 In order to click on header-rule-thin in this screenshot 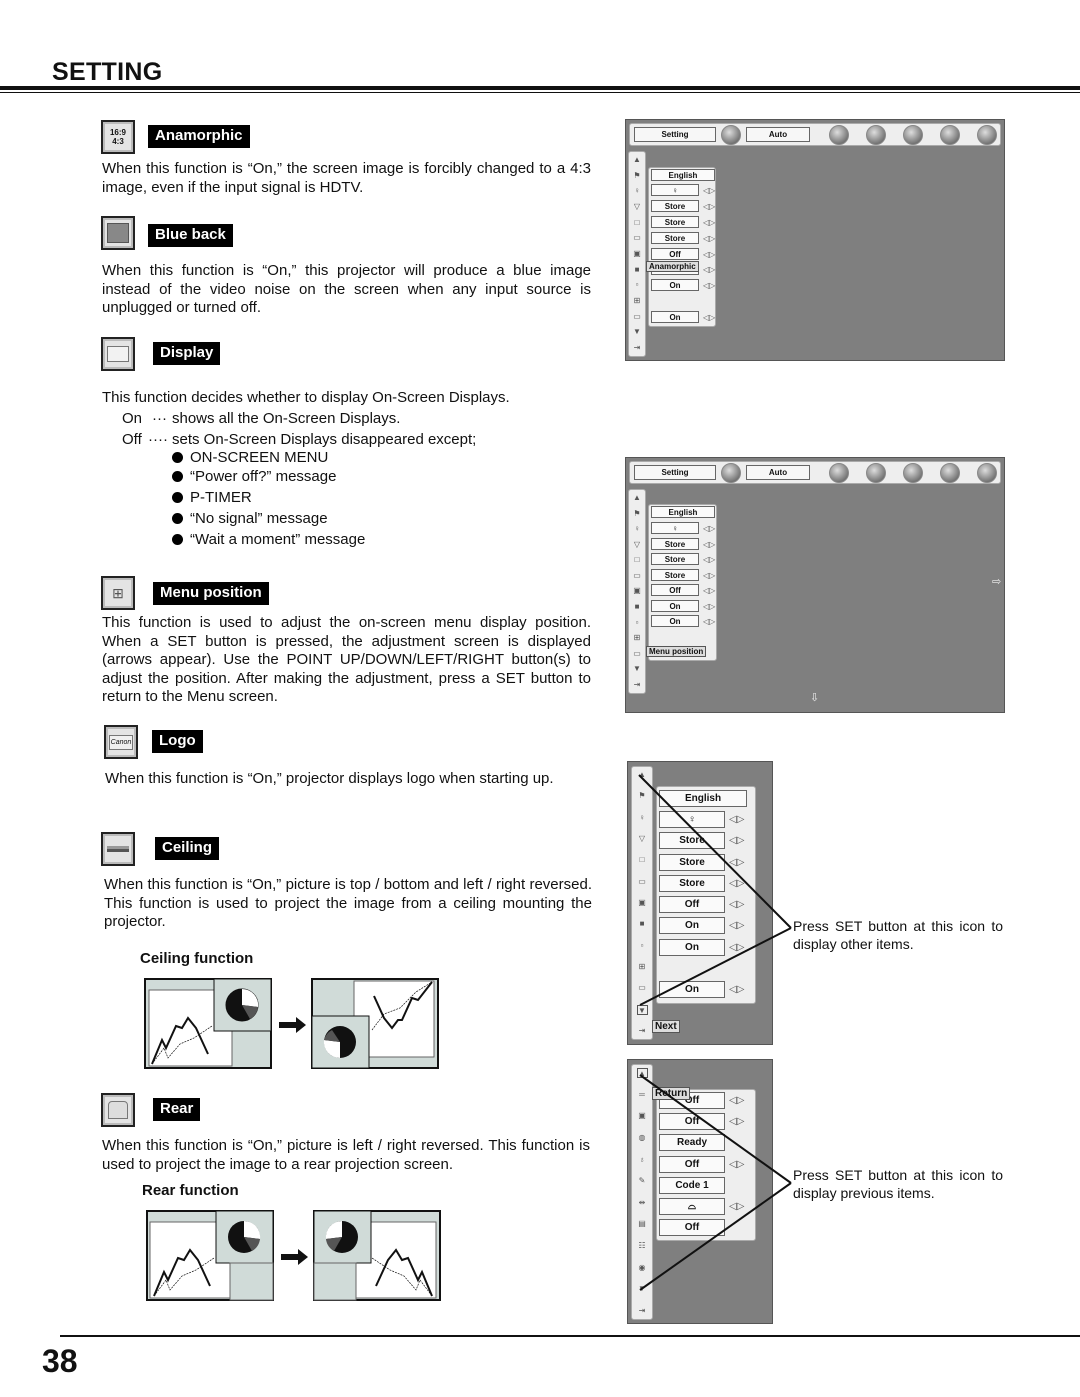, I will do `click(540, 92)`.